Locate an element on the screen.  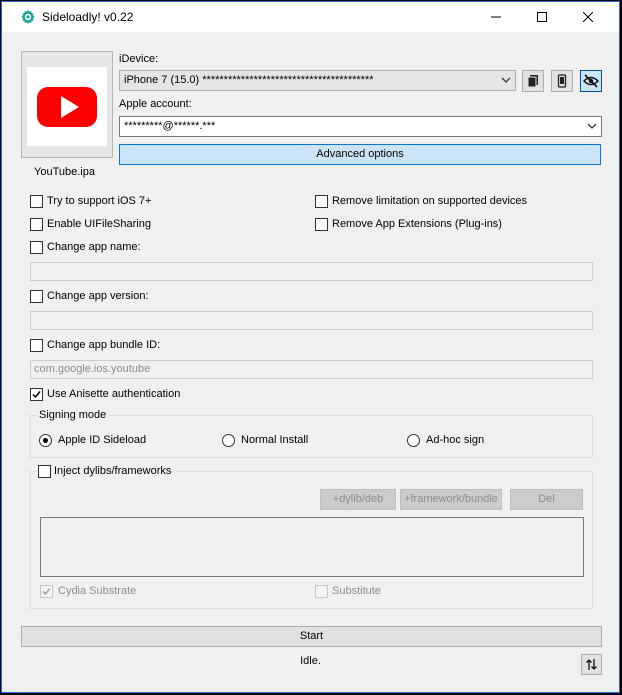
substitute-checkbox is located at coordinates (321, 591).